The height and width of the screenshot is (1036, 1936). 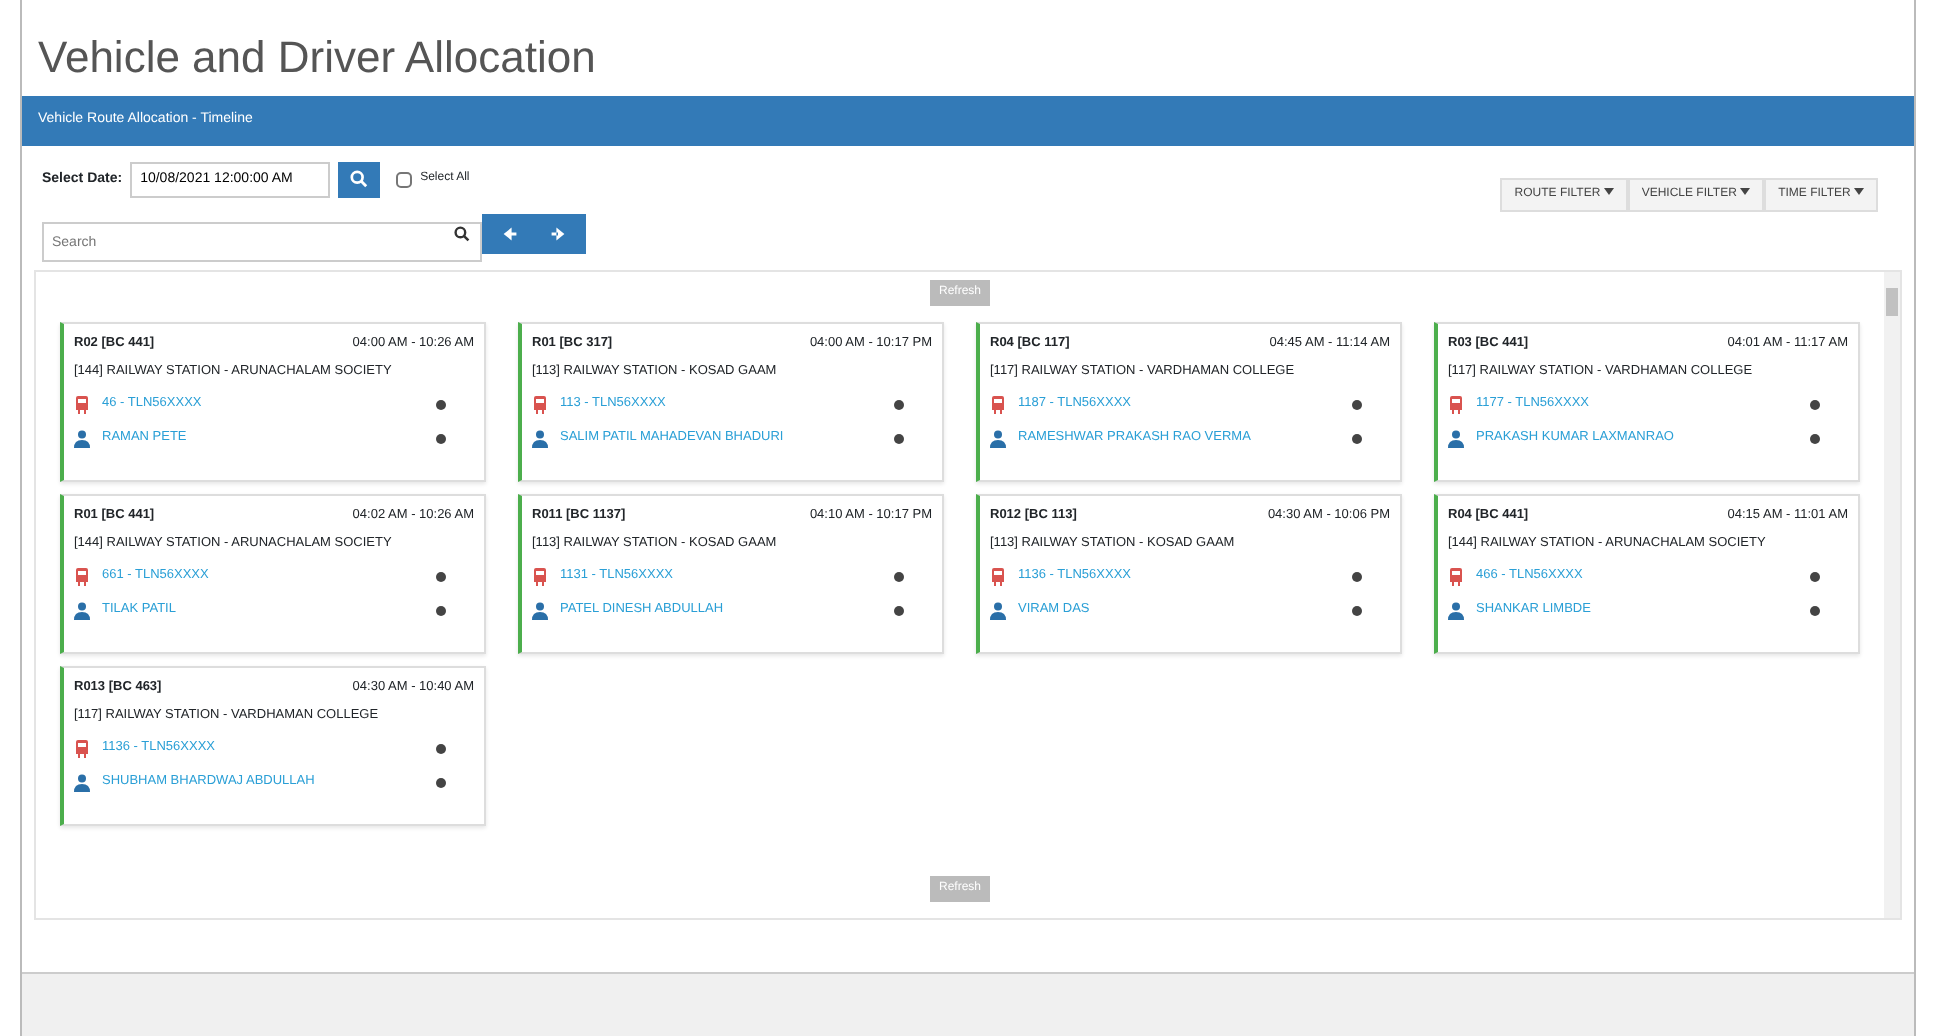 I want to click on arrow-left-icon, so click(x=510, y=233).